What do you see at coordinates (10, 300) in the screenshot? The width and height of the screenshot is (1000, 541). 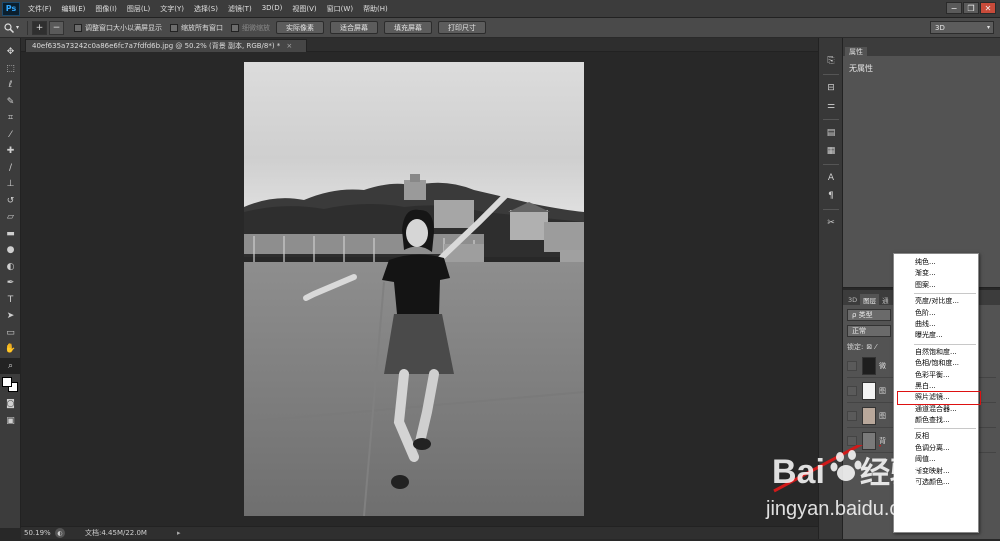 I see `type-tool-icon: T` at bounding box center [10, 300].